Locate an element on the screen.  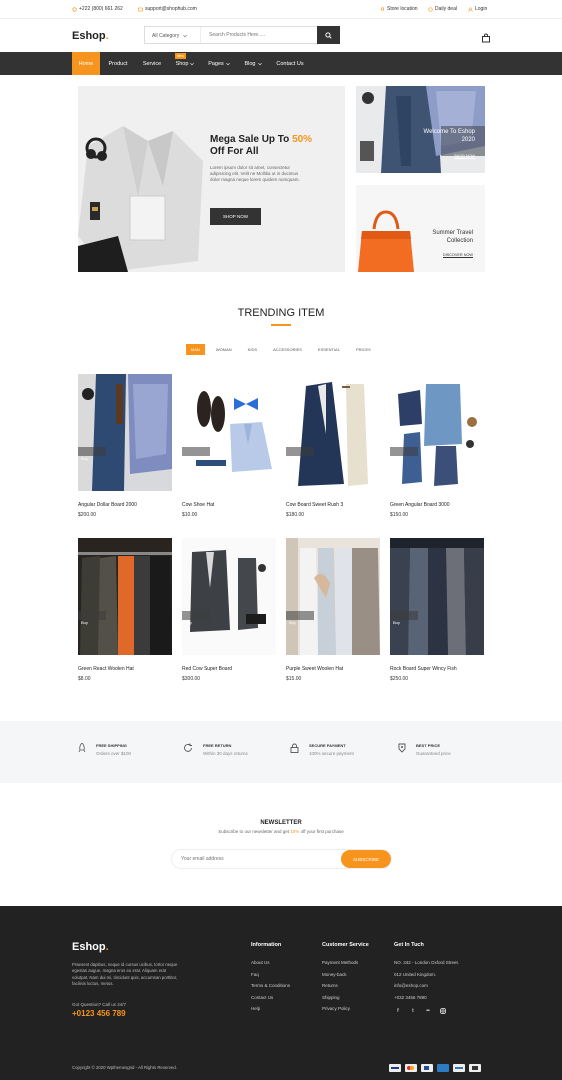
footer-link-returns: Returns is located at coordinates (345, 989).